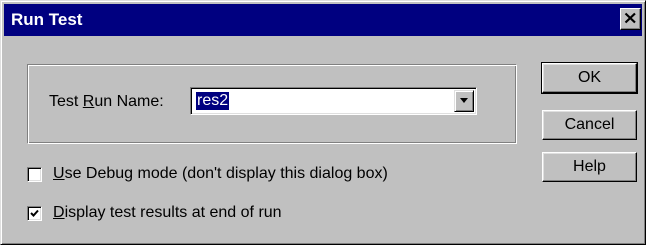 The width and height of the screenshot is (646, 245). Describe the element at coordinates (34, 174) in the screenshot. I see `debug-mode-checkbox` at that location.